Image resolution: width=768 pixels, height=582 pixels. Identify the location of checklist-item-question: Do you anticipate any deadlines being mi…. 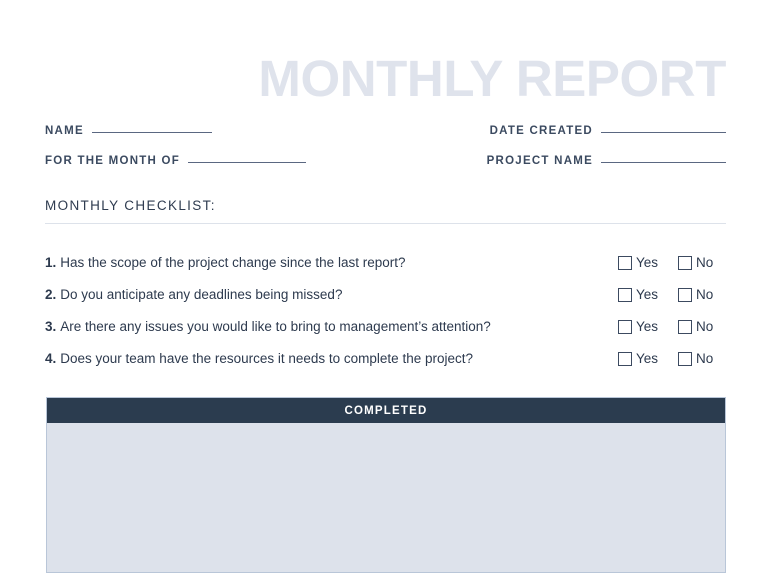
(201, 294).